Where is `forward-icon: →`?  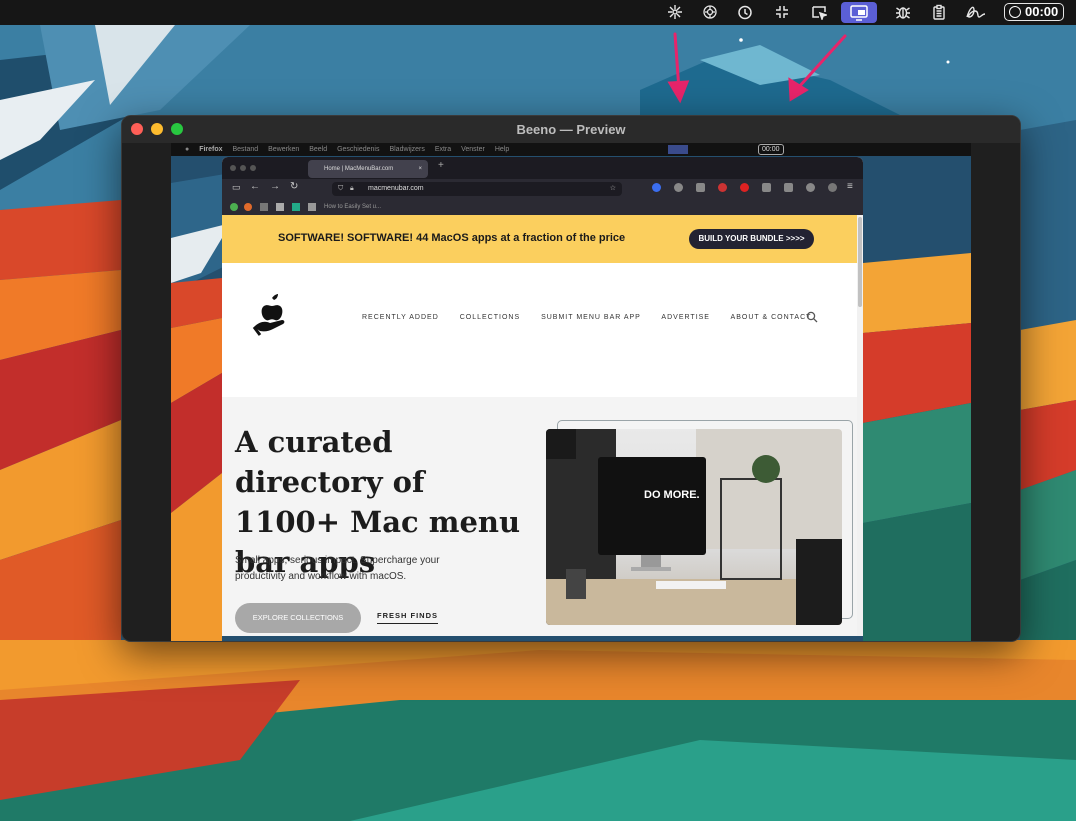 forward-icon: → is located at coordinates (275, 186).